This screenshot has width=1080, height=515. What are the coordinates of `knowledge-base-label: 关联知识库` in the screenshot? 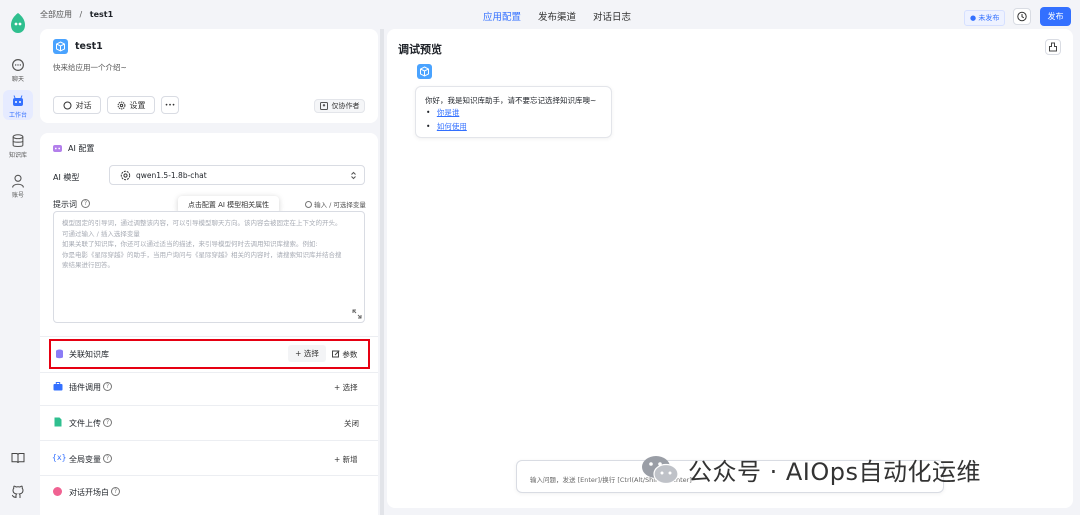 It's located at (89, 354).